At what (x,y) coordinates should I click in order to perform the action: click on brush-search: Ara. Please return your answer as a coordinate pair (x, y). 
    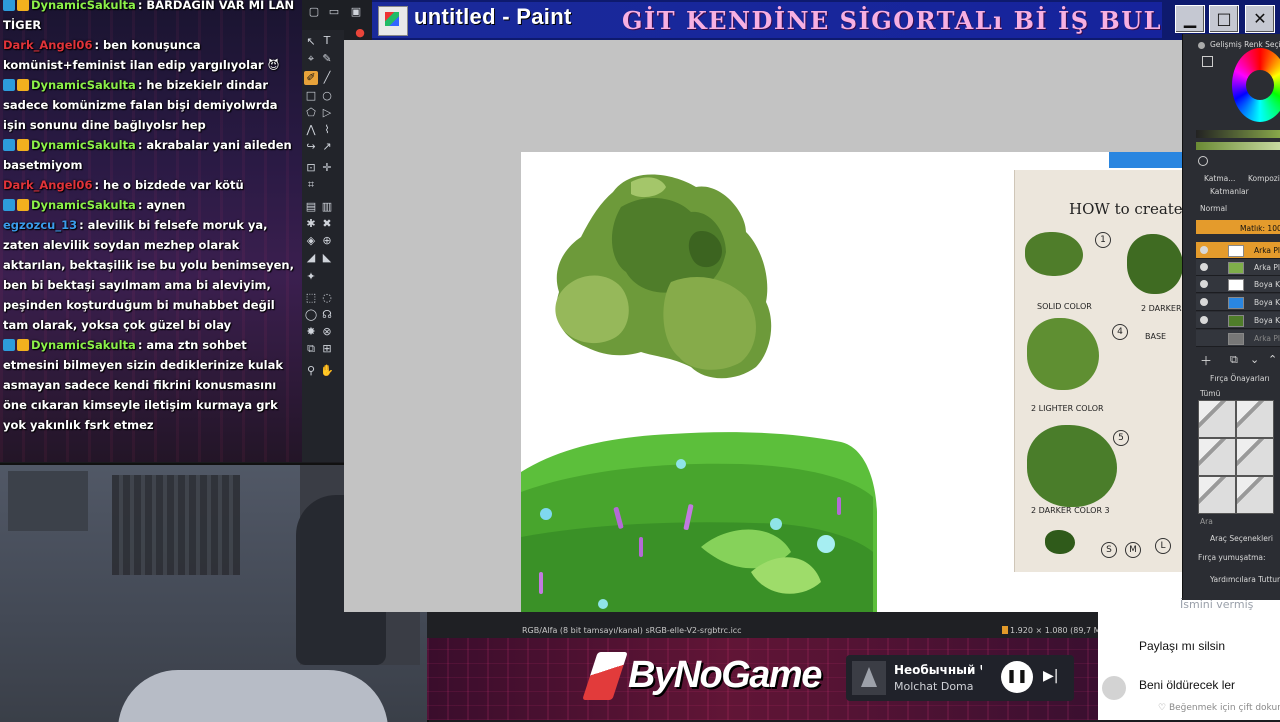
    Looking at the image, I should click on (1206, 521).